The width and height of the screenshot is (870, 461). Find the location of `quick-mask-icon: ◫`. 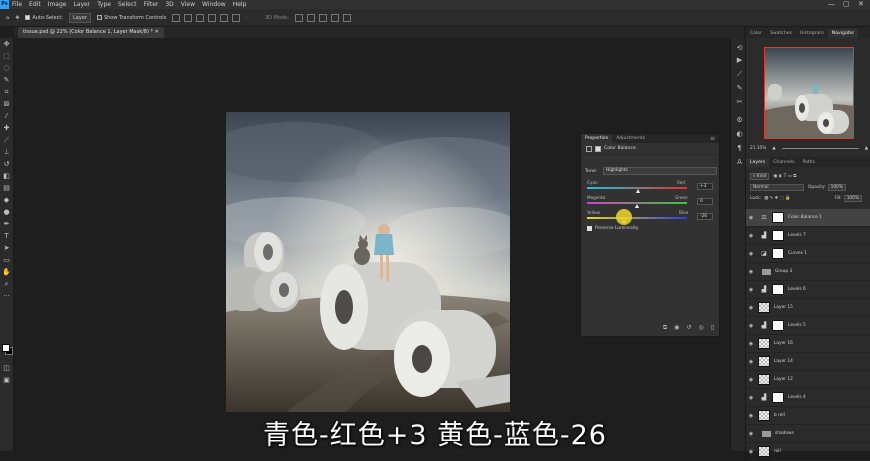

quick-mask-icon: ◫ is located at coordinates (6, 368).